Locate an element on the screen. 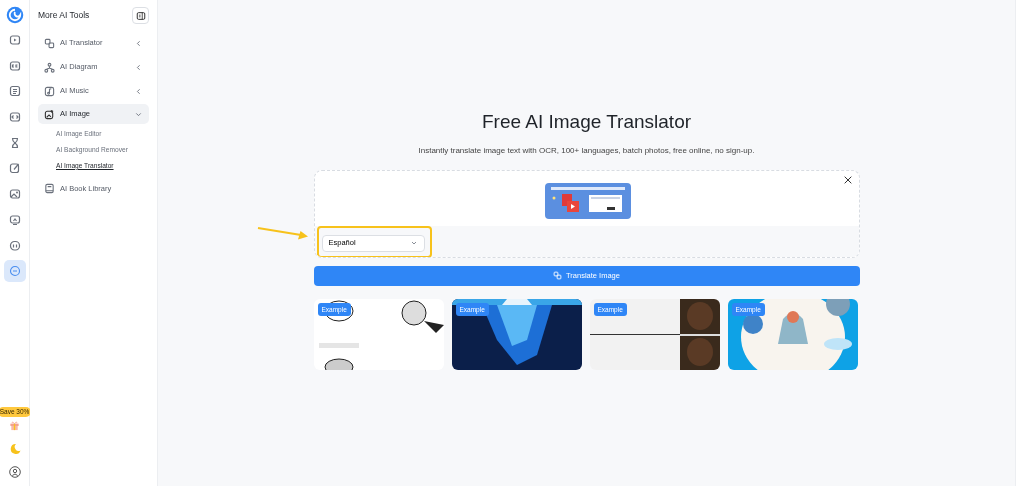 This screenshot has height=486, width=1024. close-button is located at coordinates (847, 179).